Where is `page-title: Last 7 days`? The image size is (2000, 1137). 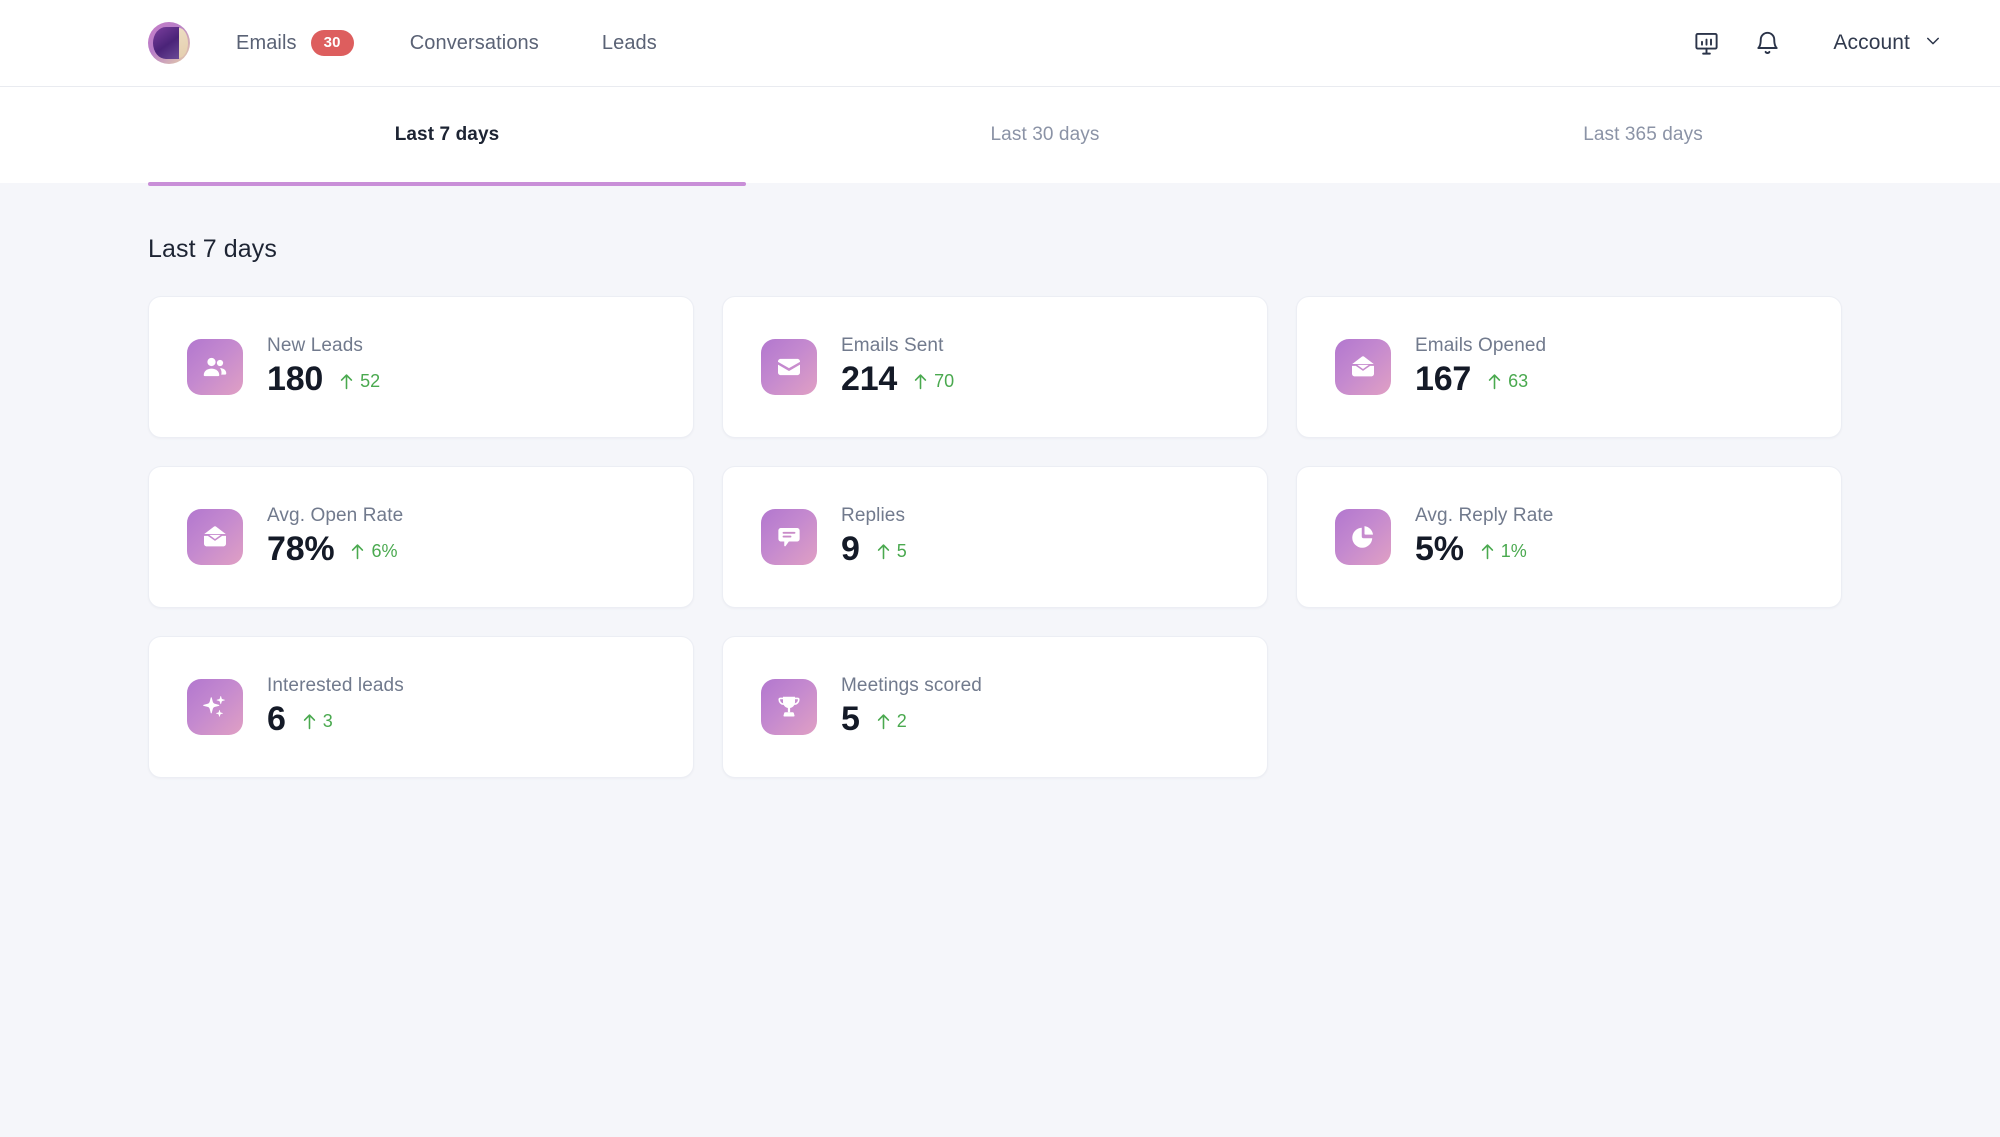
page-title: Last 7 days is located at coordinates (212, 249).